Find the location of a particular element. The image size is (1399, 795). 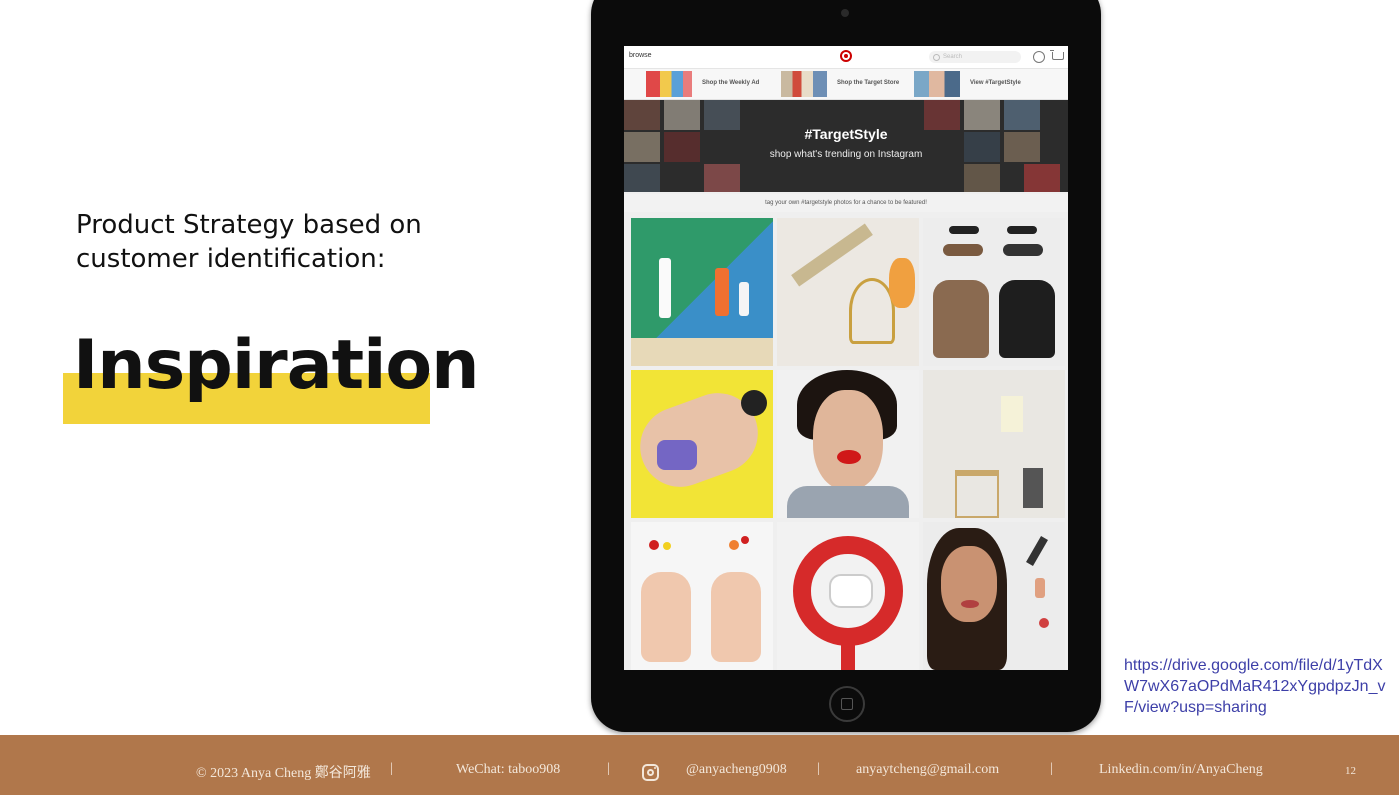

ruler-shape is located at coordinates (832, 255).